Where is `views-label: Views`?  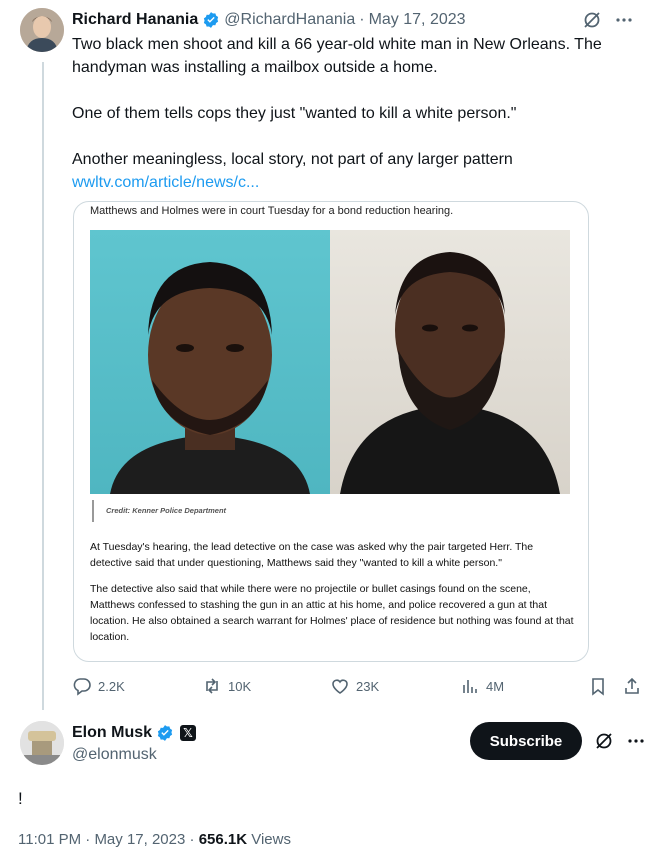 views-label: Views is located at coordinates (271, 839).